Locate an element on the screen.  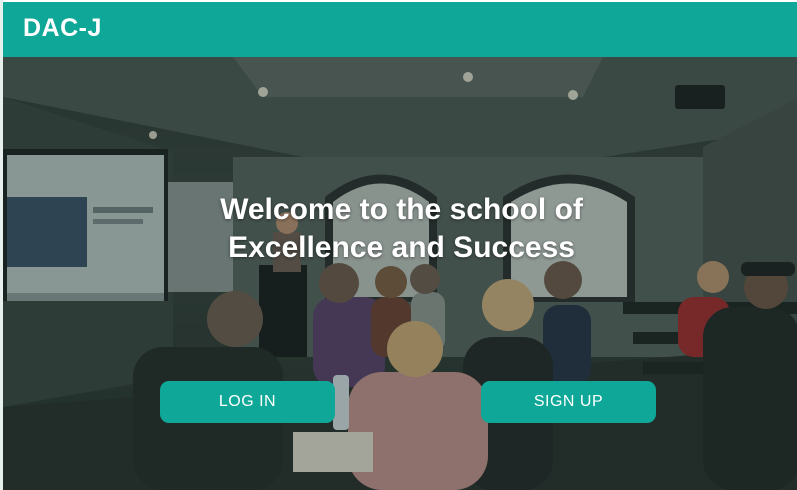
login-button: LOG IN is located at coordinates (247, 402).